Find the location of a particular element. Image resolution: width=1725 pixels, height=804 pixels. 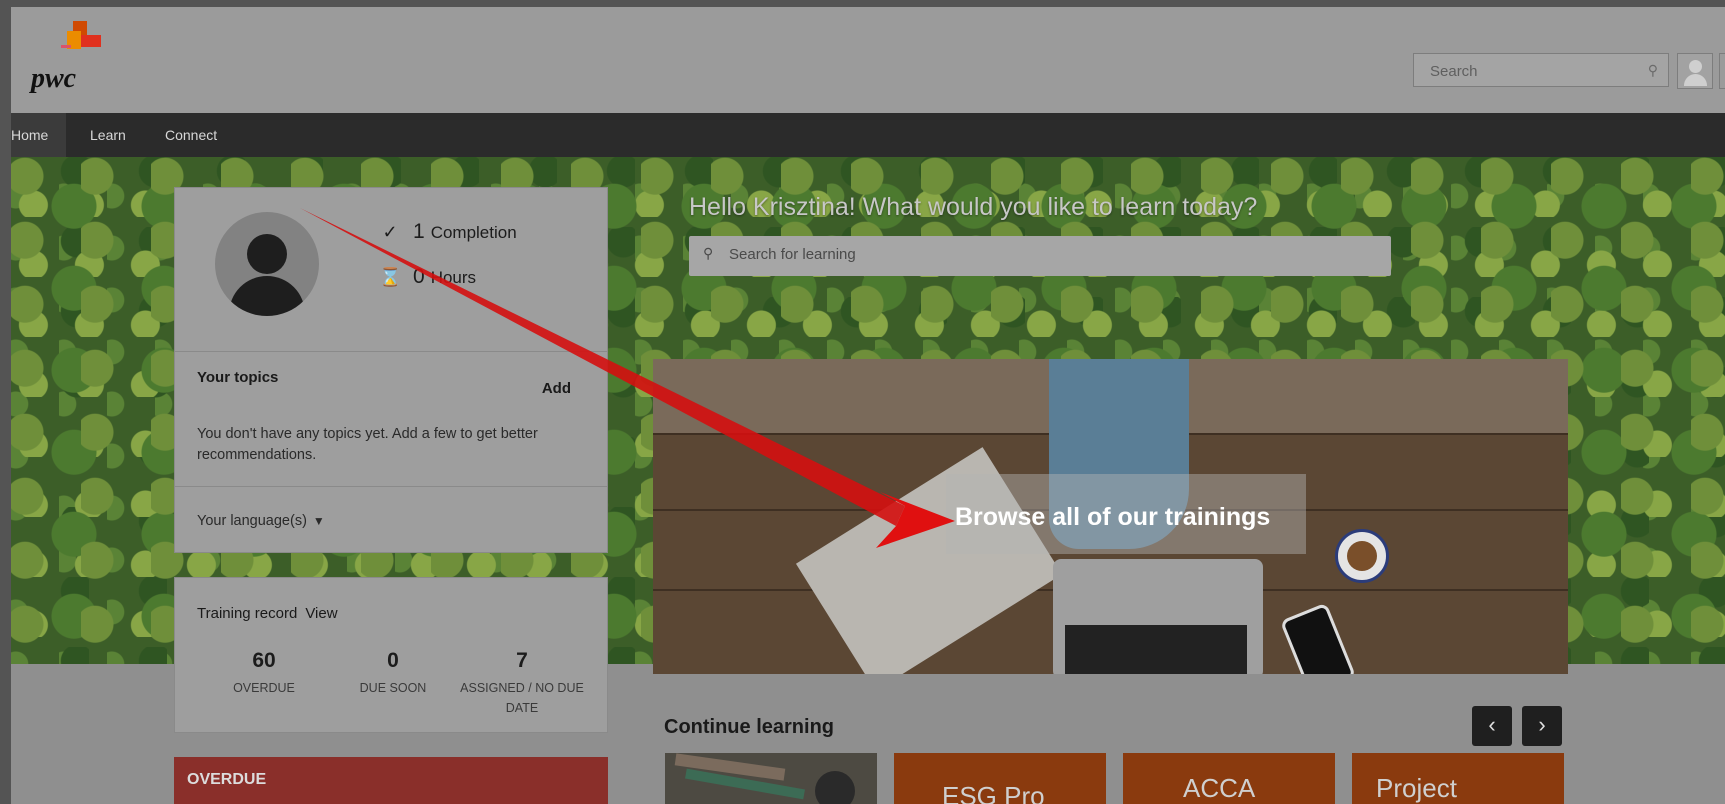

overdue-section-header: OVERDUE is located at coordinates (391, 780).